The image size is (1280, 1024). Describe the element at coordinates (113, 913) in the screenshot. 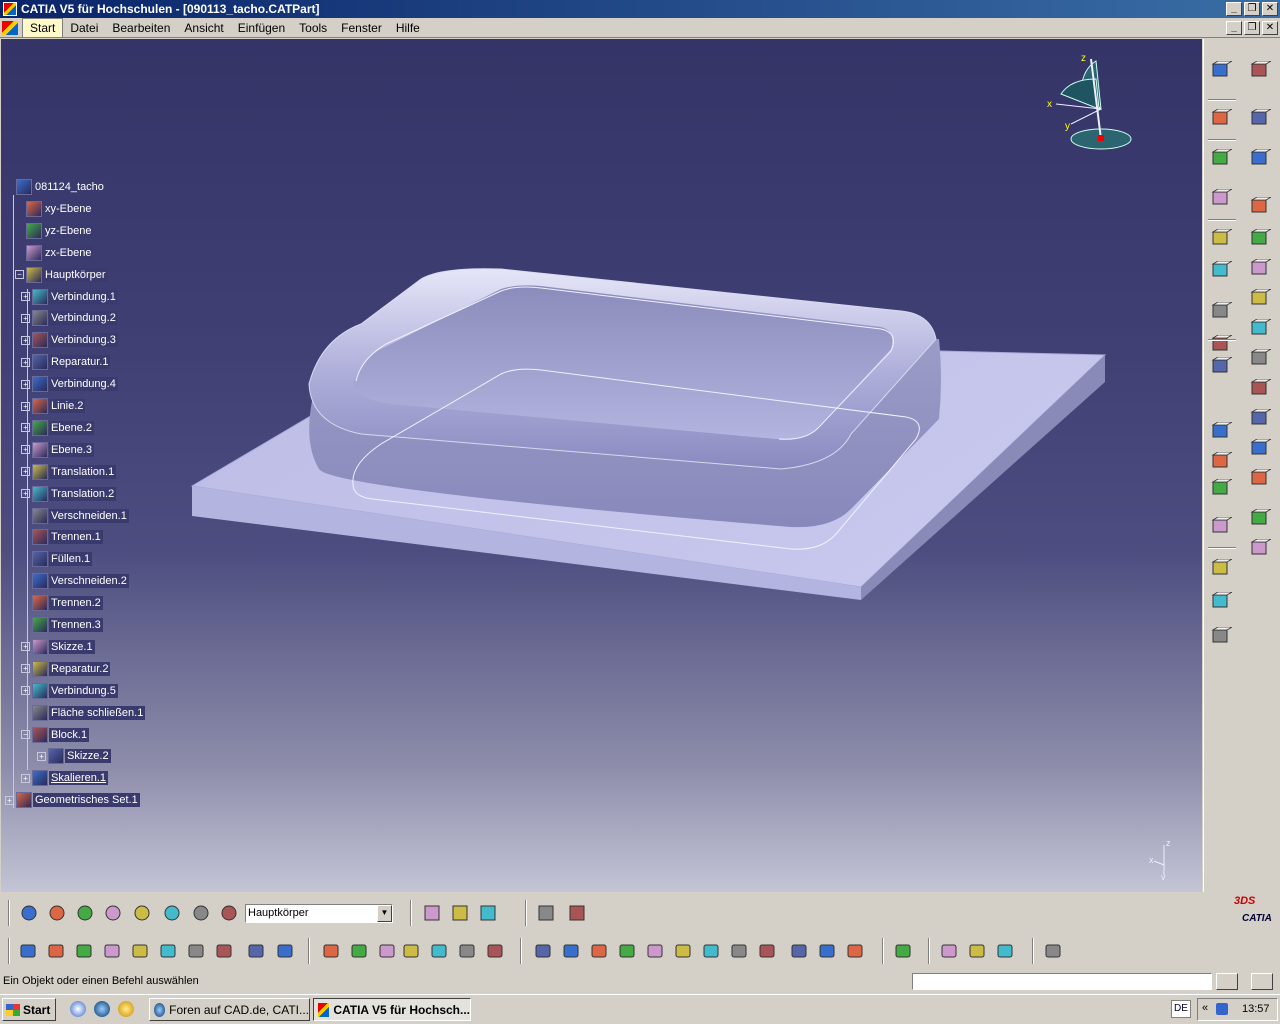

I see `measure-icon` at that location.